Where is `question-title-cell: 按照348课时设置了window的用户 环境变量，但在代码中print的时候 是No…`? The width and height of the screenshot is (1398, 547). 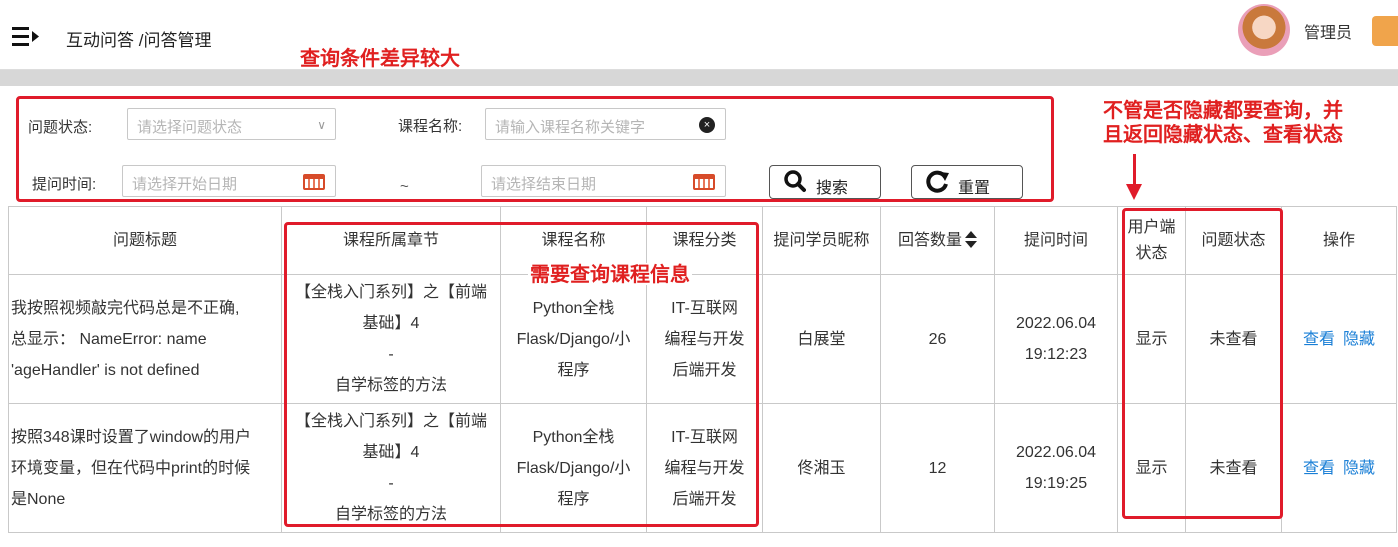 question-title-cell: 按照348课时设置了window的用户 环境变量，但在代码中print的时候 是No… is located at coordinates (145, 468).